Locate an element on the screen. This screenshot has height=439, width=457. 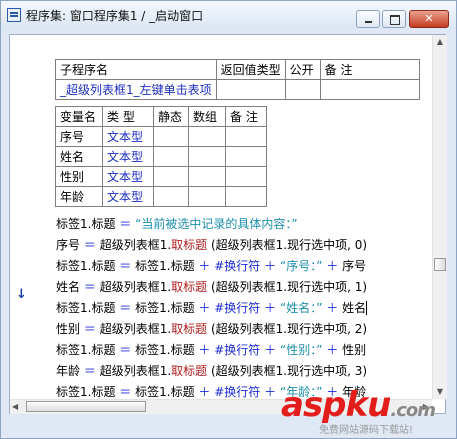
minimize-icon is located at coordinates (368, 19).